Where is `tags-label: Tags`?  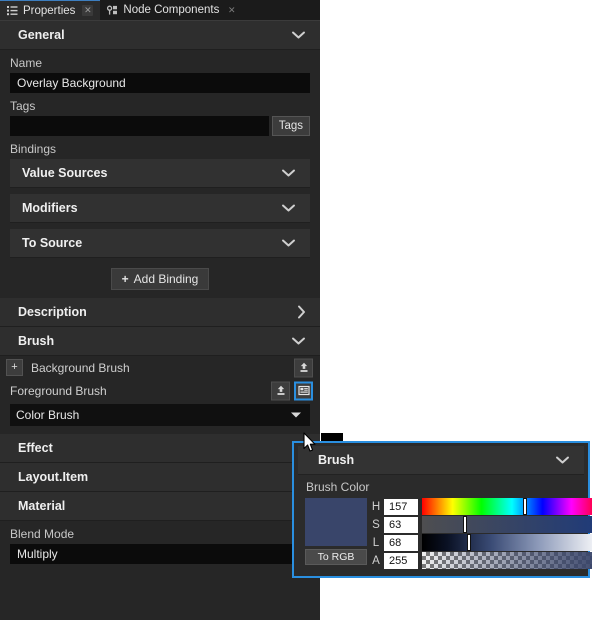
tags-label: Tags is located at coordinates (23, 106).